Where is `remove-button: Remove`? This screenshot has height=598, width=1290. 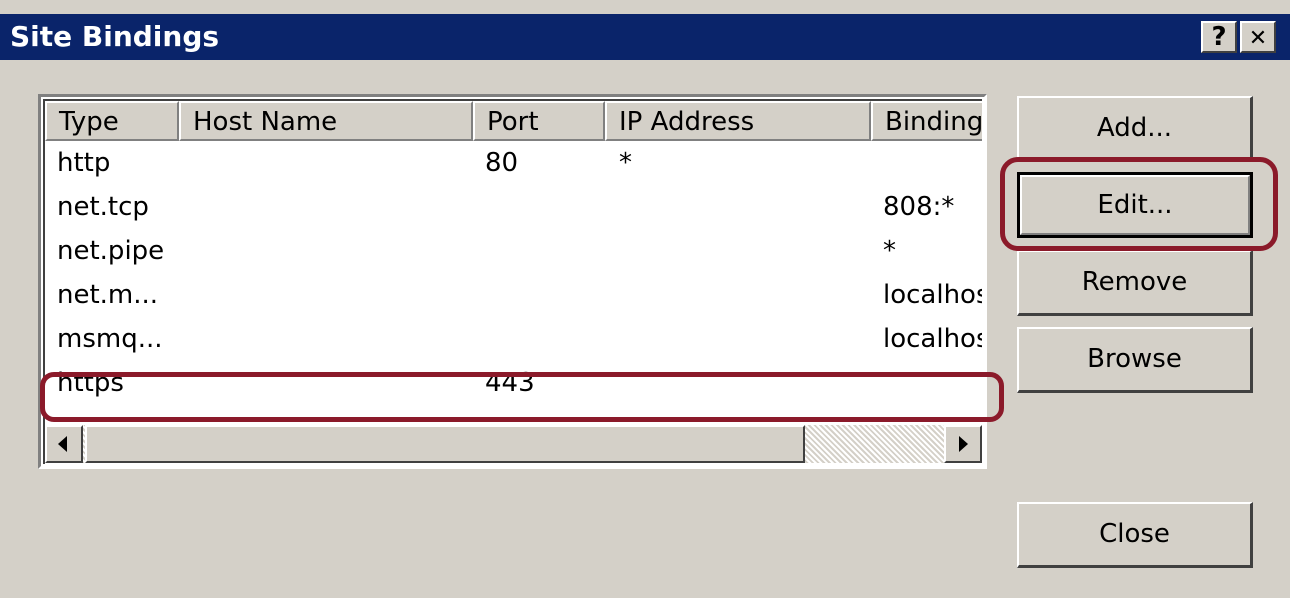
remove-button: Remove is located at coordinates (1135, 283).